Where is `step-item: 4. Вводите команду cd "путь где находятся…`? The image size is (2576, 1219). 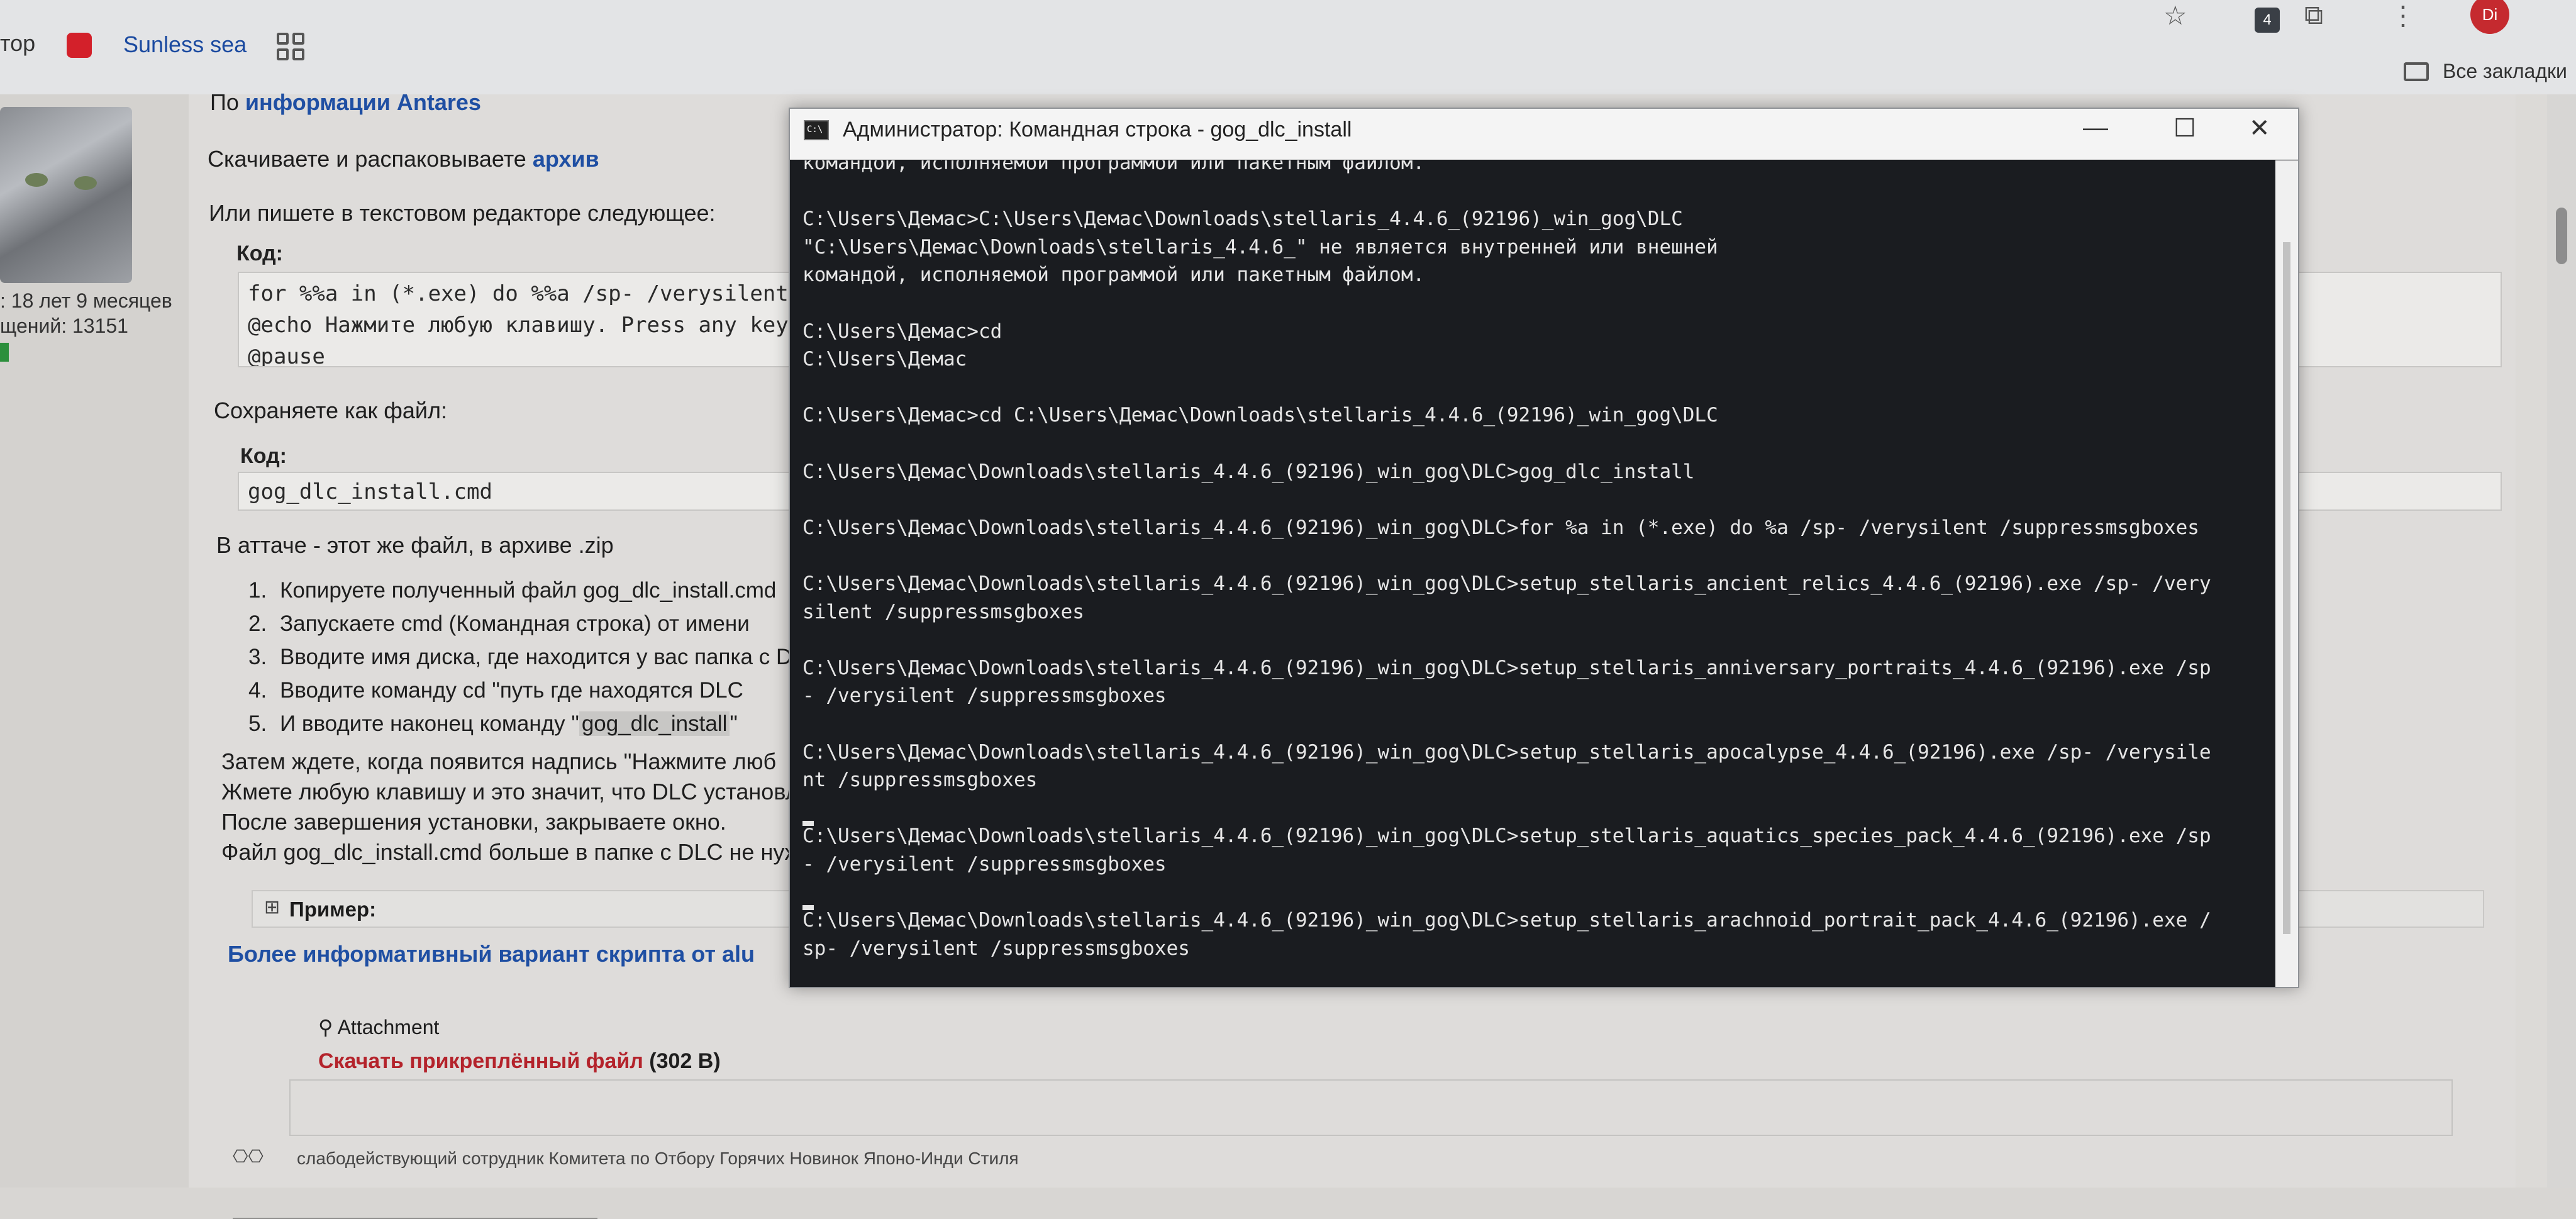 step-item: 4. Вводите команду cd "путь где находятся… is located at coordinates (495, 691).